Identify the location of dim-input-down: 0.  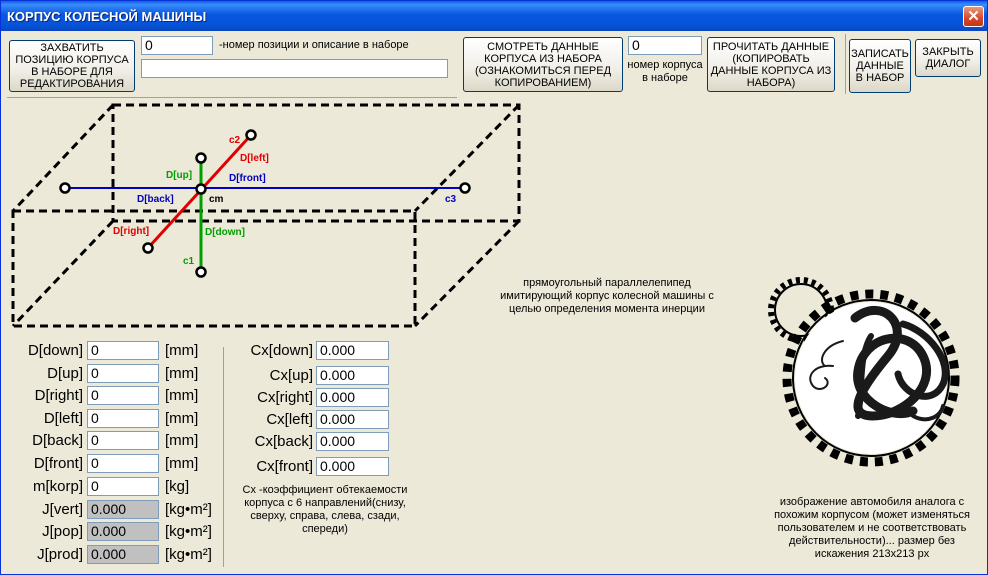
(123, 350).